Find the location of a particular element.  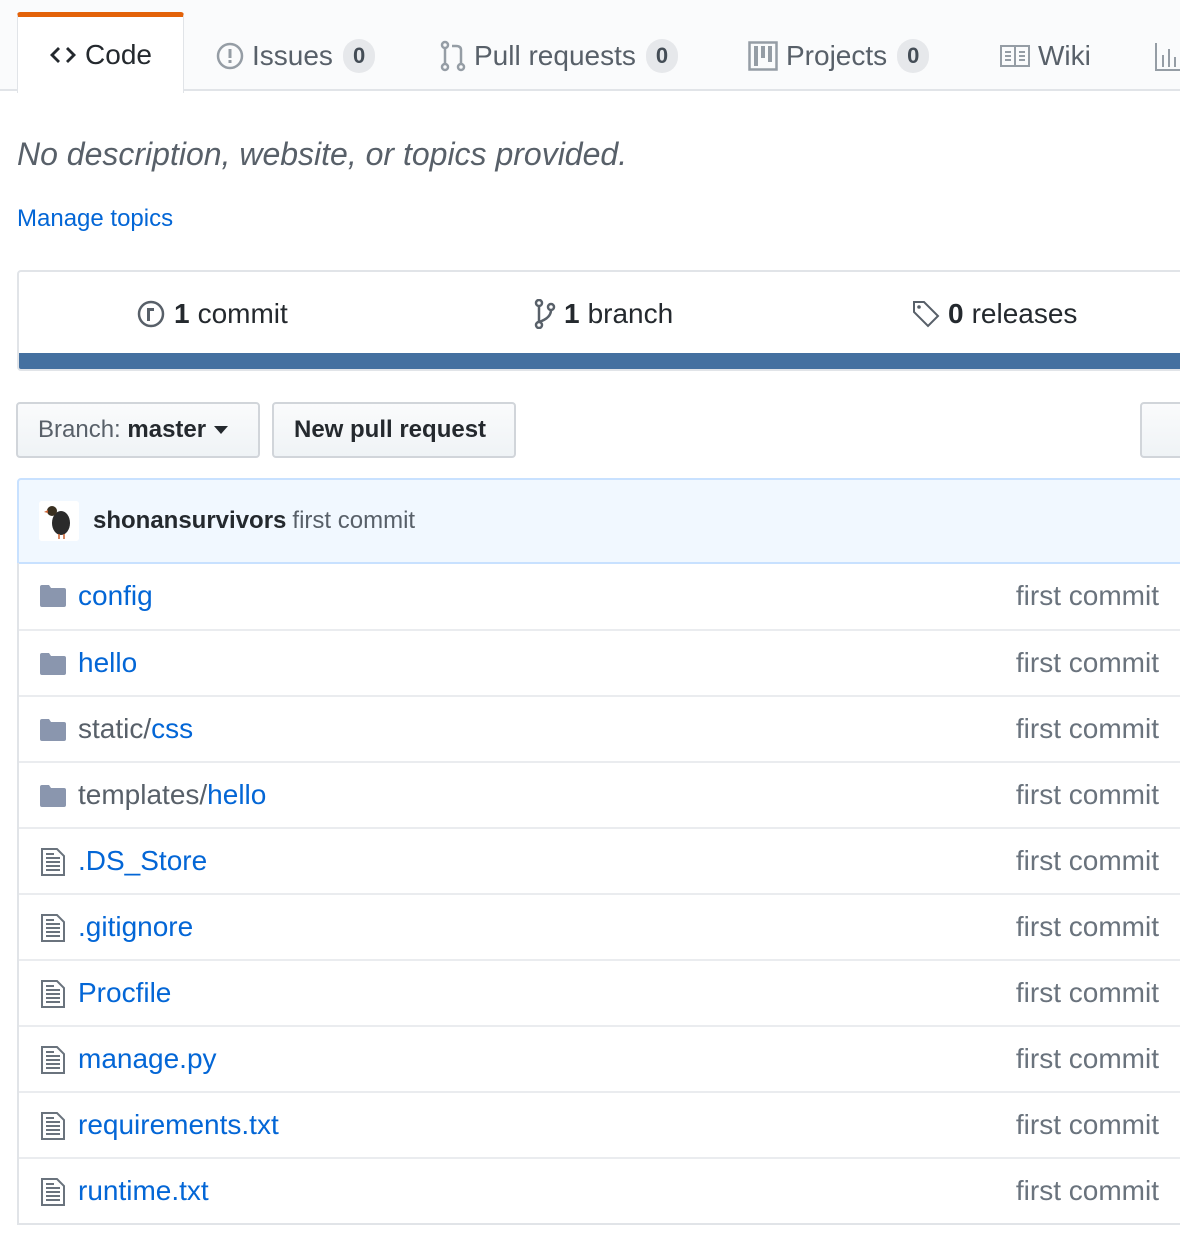

tag-icon is located at coordinates (926, 314).